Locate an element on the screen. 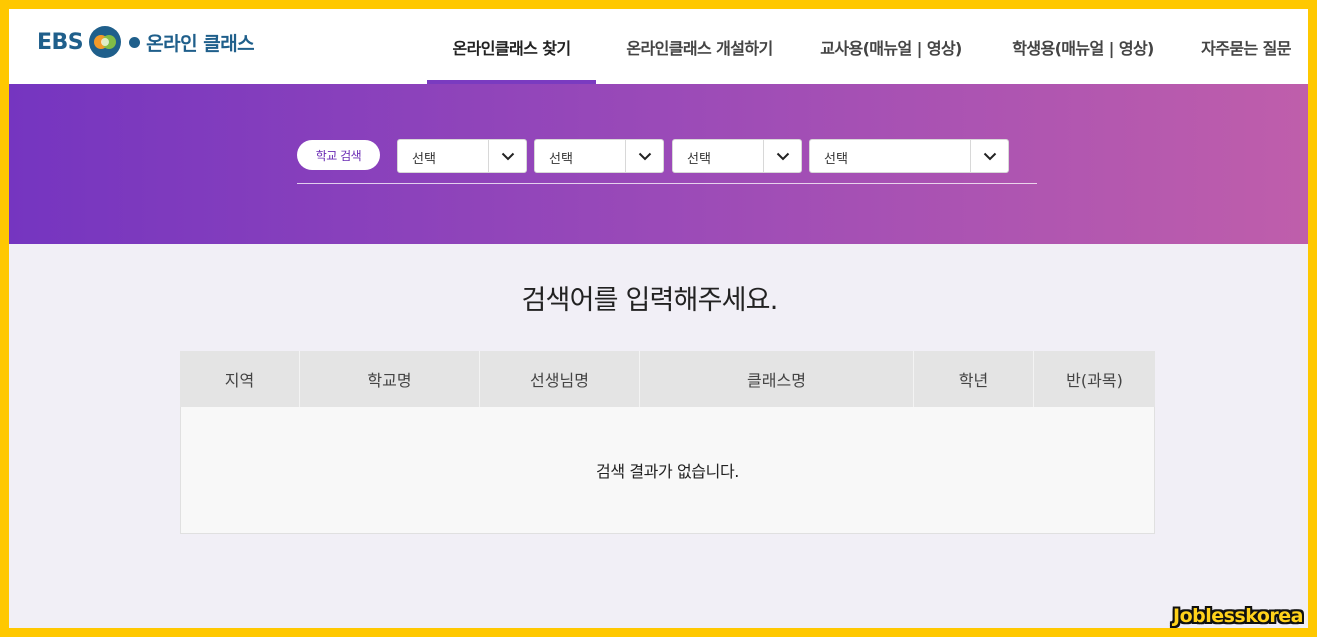 The image size is (1317, 637). nav-teacher-manual: 교사용(매뉴얼 | 영상) is located at coordinates (891, 46).